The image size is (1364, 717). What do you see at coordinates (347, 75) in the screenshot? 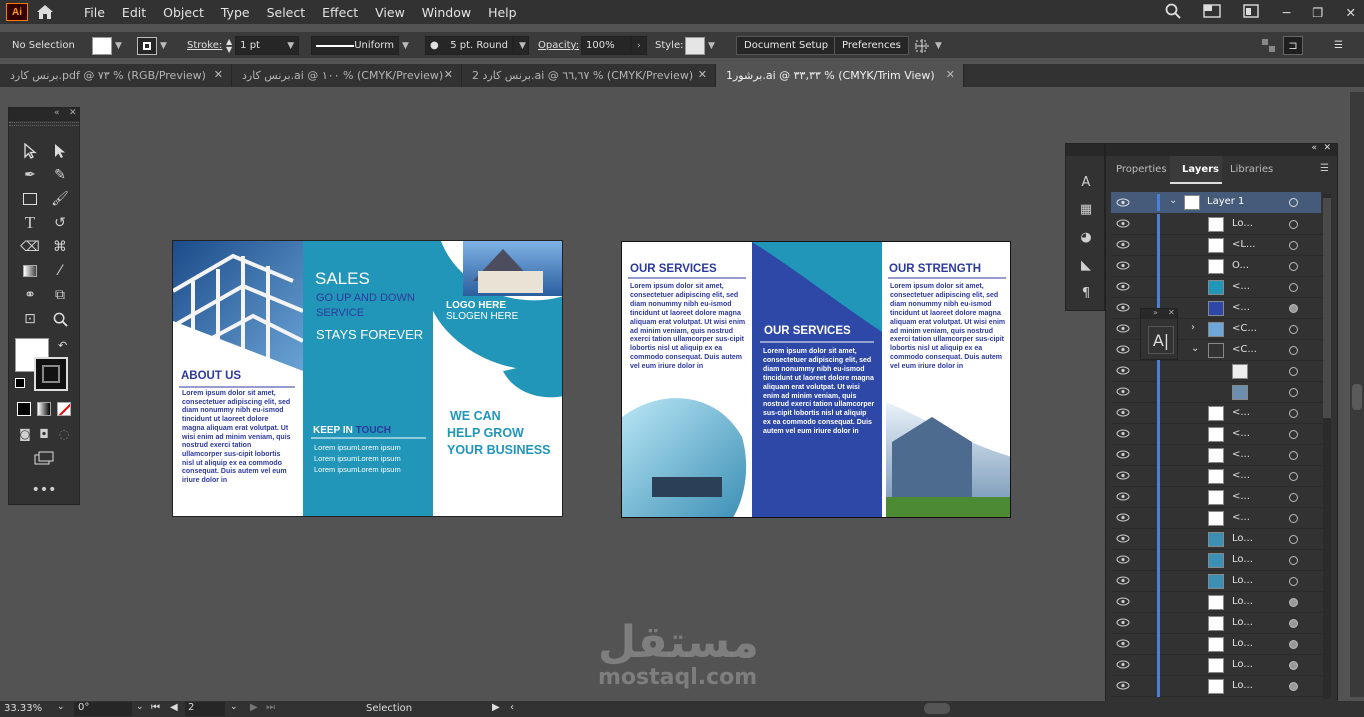
I see `tab-document-2: برنس كارد.ai @ ١٠٠ % (CMYK/Preview) ✕` at bounding box center [347, 75].